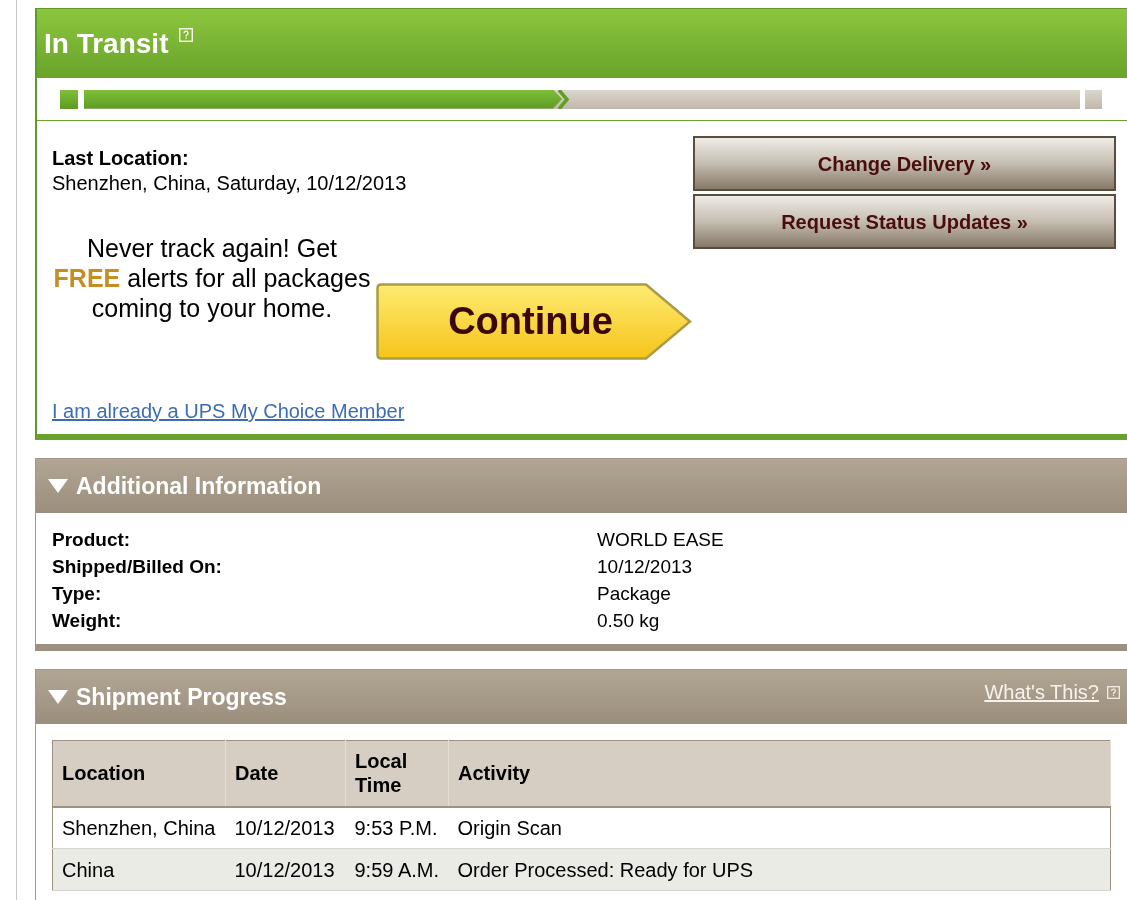 Image resolution: width=1127 pixels, height=900 pixels. I want to click on chevron-icon, so click(564, 99).